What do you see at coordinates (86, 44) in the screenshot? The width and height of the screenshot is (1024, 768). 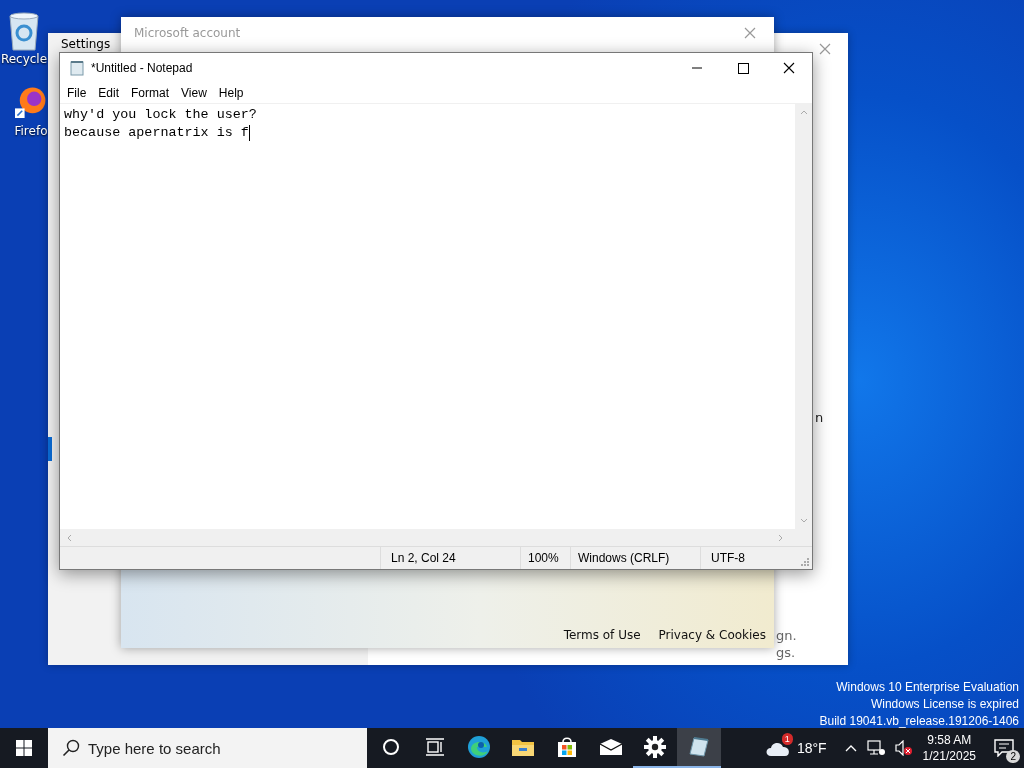 I see `window-title: Settings` at bounding box center [86, 44].